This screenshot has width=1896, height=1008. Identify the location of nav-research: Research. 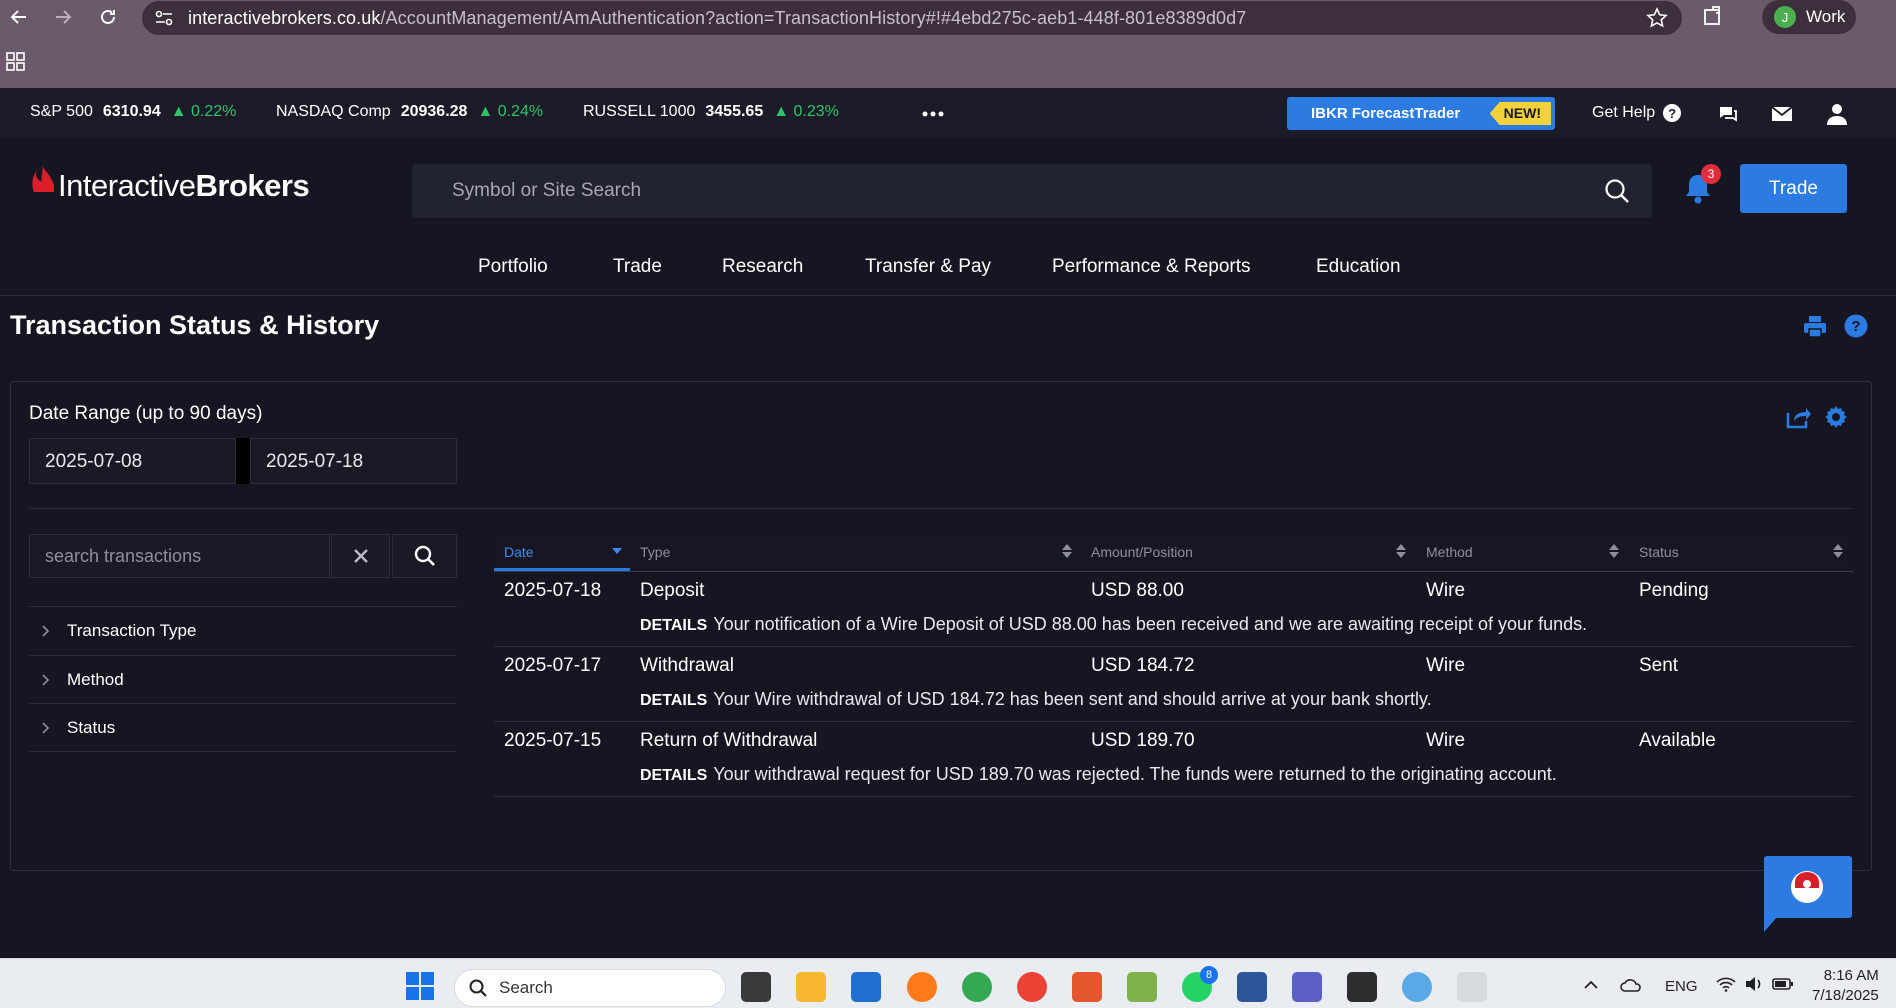
(762, 267).